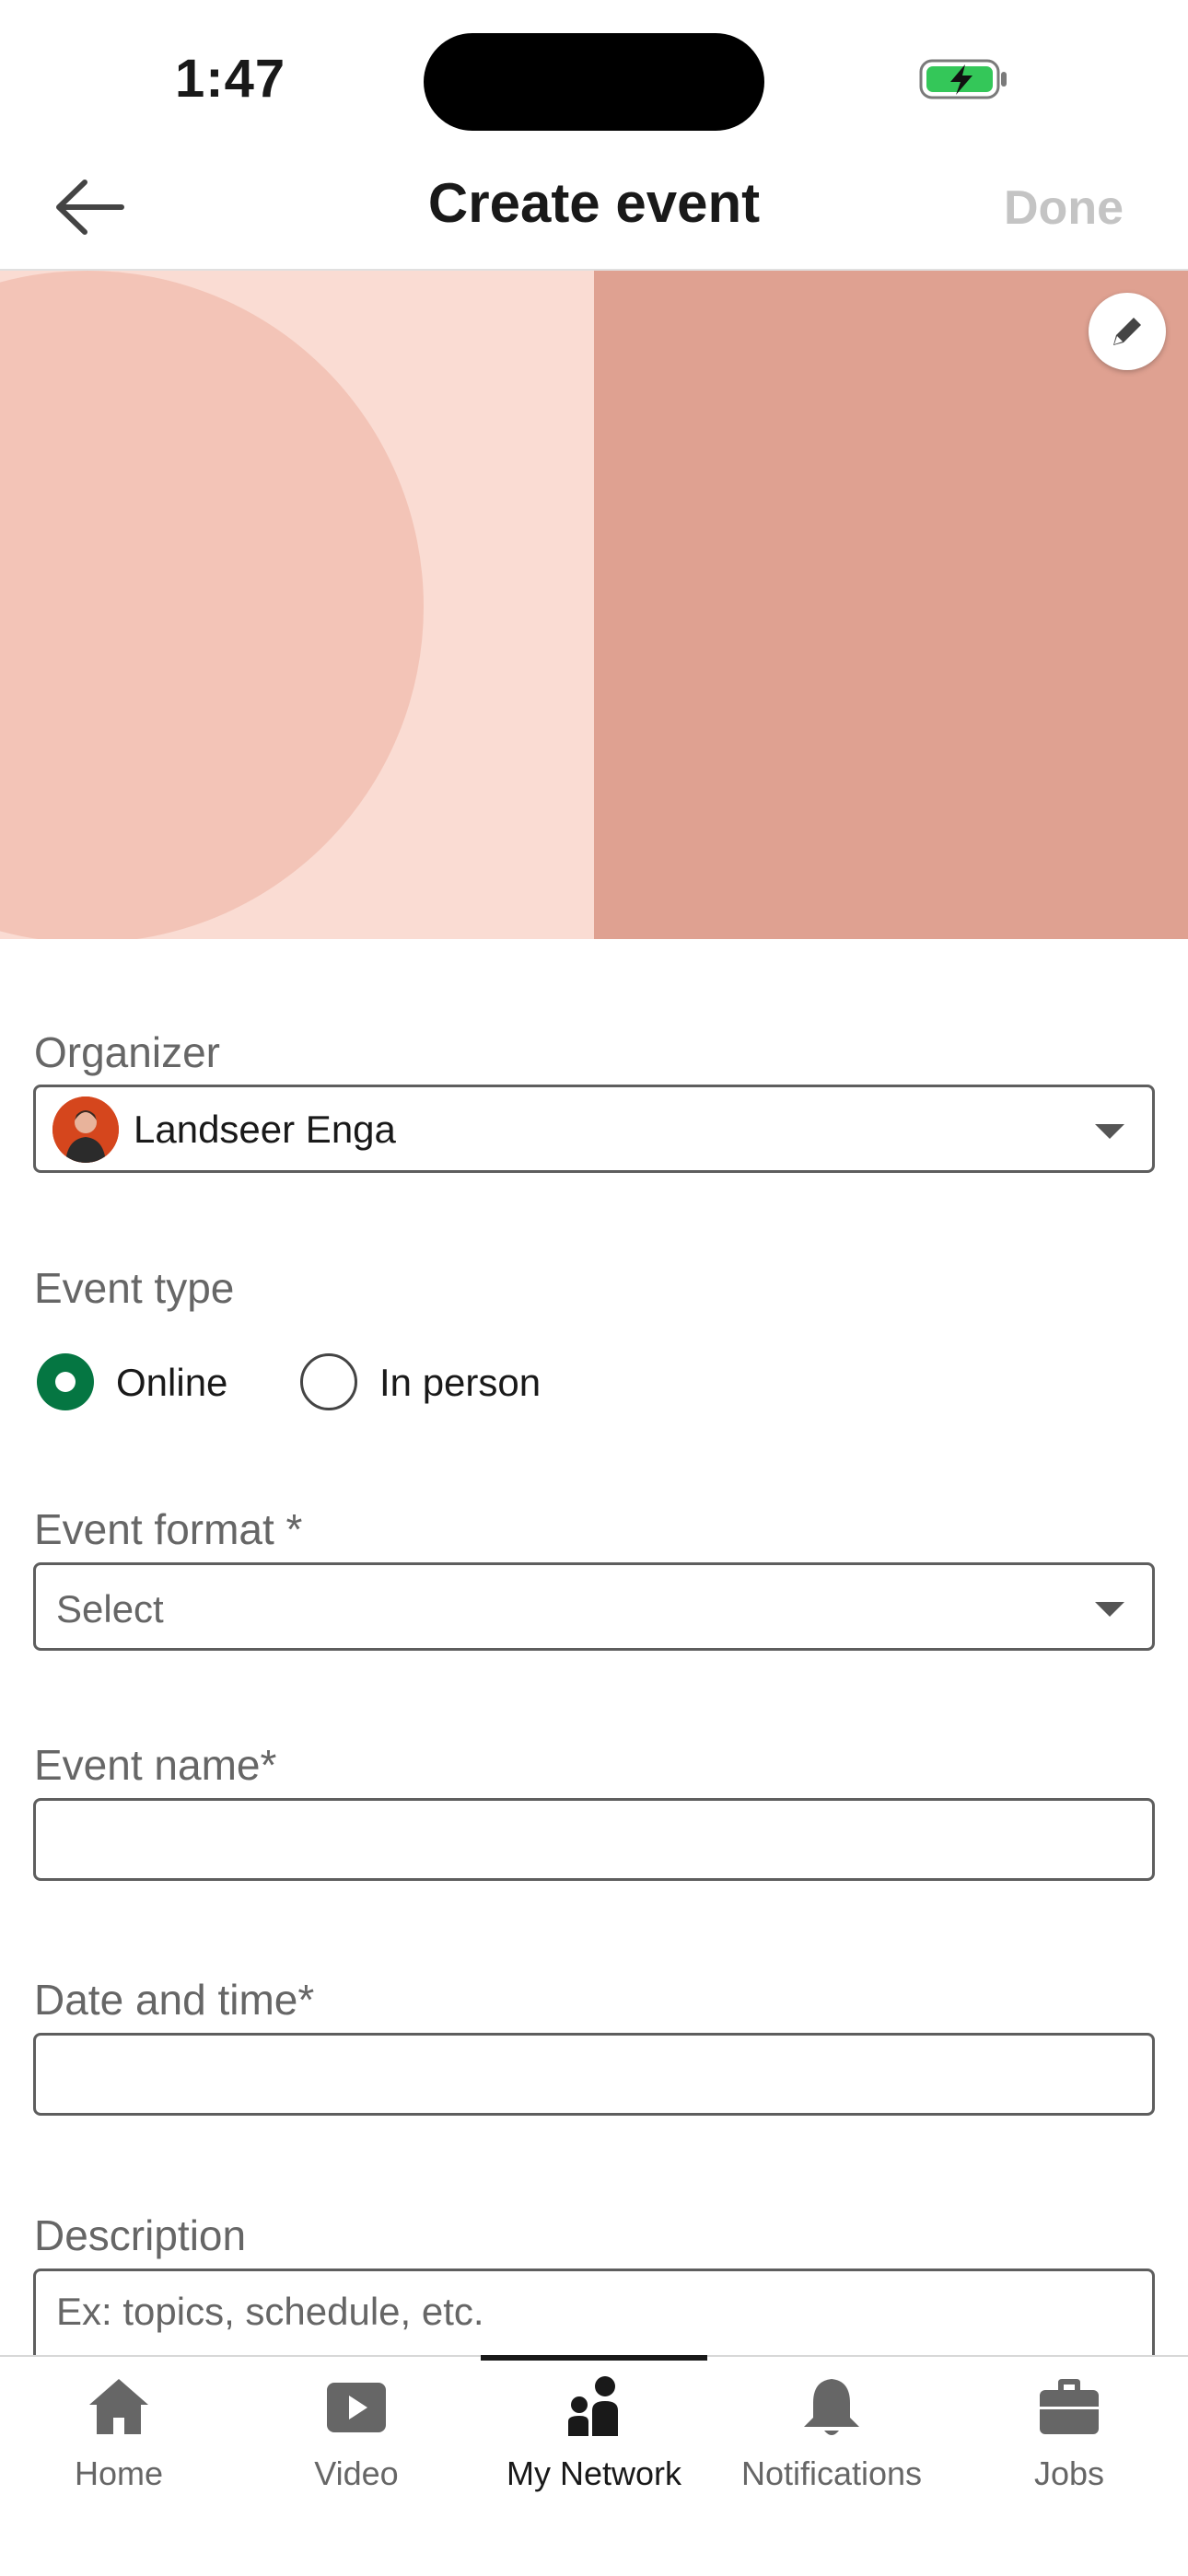 The image size is (1188, 2576). Describe the element at coordinates (593, 2406) in the screenshot. I see `my-network-icon` at that location.